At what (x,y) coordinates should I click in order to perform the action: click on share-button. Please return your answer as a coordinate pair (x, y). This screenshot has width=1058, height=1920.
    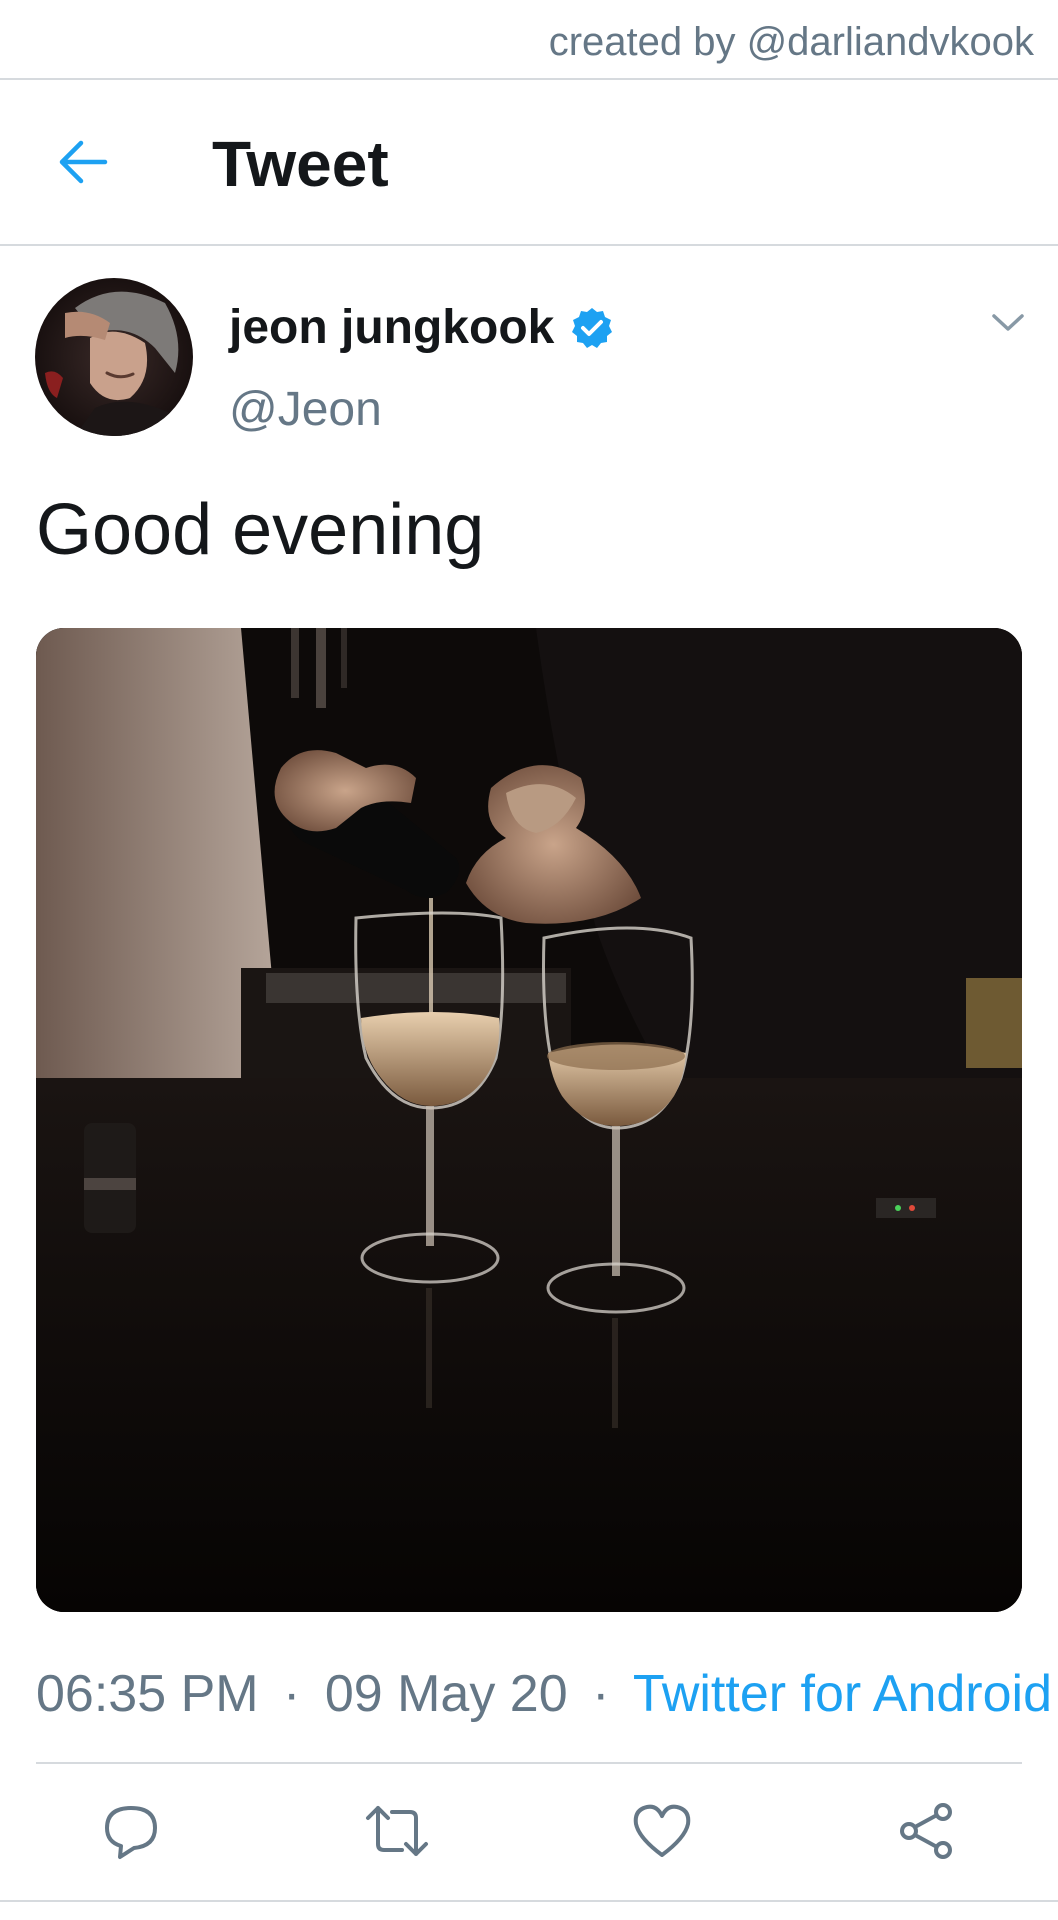
    Looking at the image, I should click on (926, 1831).